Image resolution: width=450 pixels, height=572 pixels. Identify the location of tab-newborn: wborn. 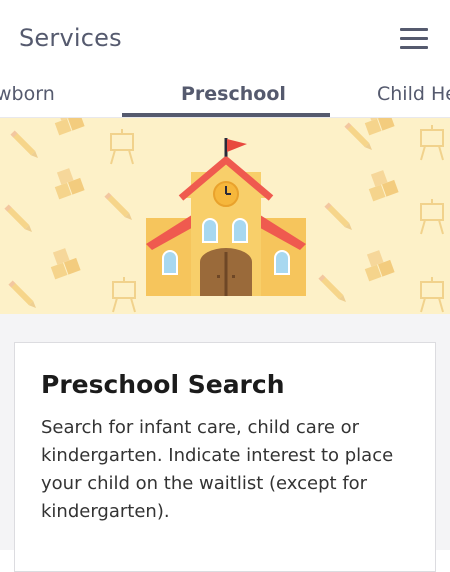
(27, 94).